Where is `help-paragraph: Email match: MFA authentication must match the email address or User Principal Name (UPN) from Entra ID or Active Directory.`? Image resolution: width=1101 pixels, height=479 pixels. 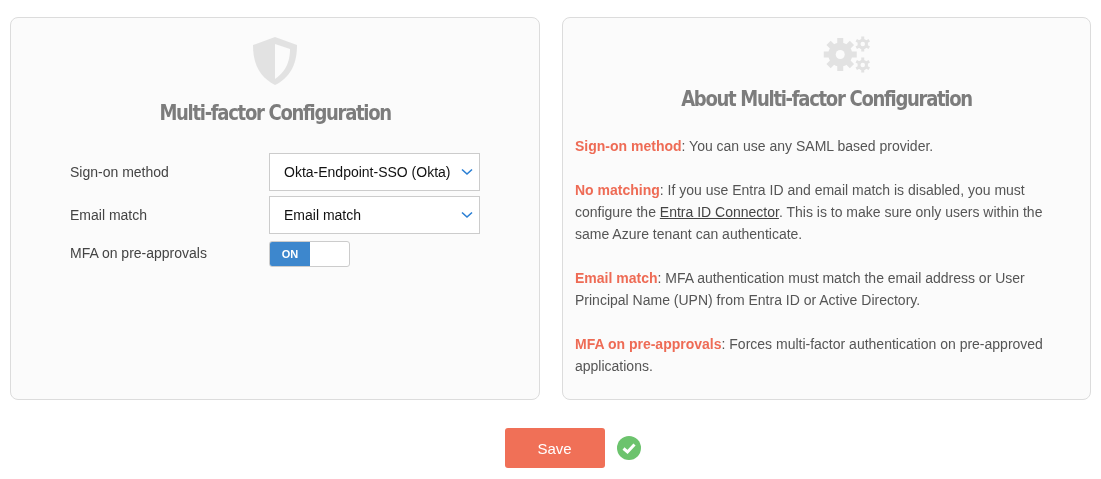
help-paragraph: Email match: MFA authentication must match the email address or User Principal Name (UPN) from Entra ID or Active Directory. is located at coordinates (800, 289).